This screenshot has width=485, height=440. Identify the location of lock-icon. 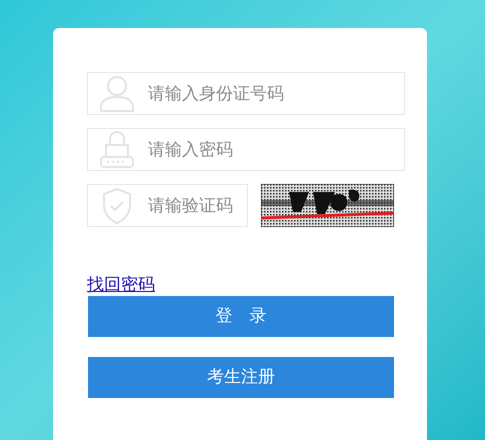
(117, 149).